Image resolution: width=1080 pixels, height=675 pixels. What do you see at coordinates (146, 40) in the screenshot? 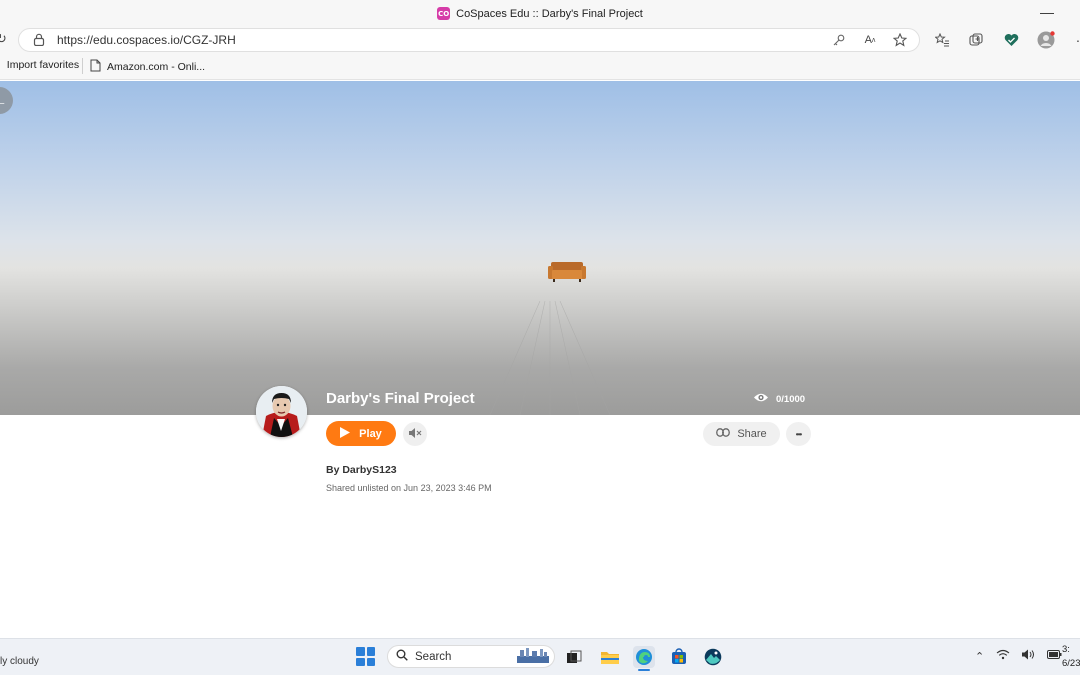
I see `url-text: https://edu.cospaces.io/CGZ-JRH` at bounding box center [146, 40].